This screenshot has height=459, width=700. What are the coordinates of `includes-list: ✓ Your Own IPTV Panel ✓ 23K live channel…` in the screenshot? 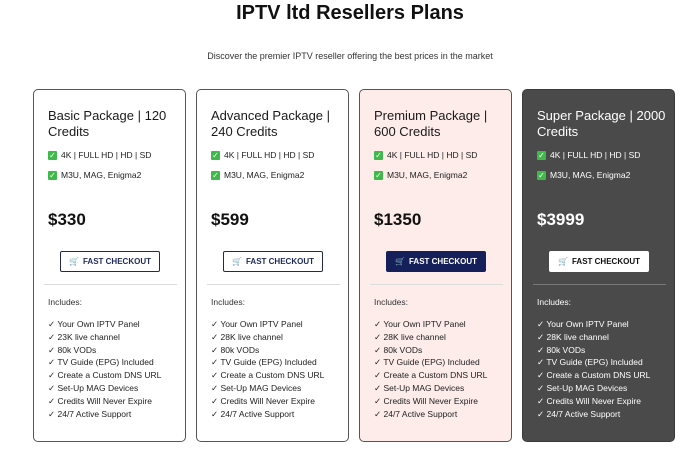 It's located at (104, 369).